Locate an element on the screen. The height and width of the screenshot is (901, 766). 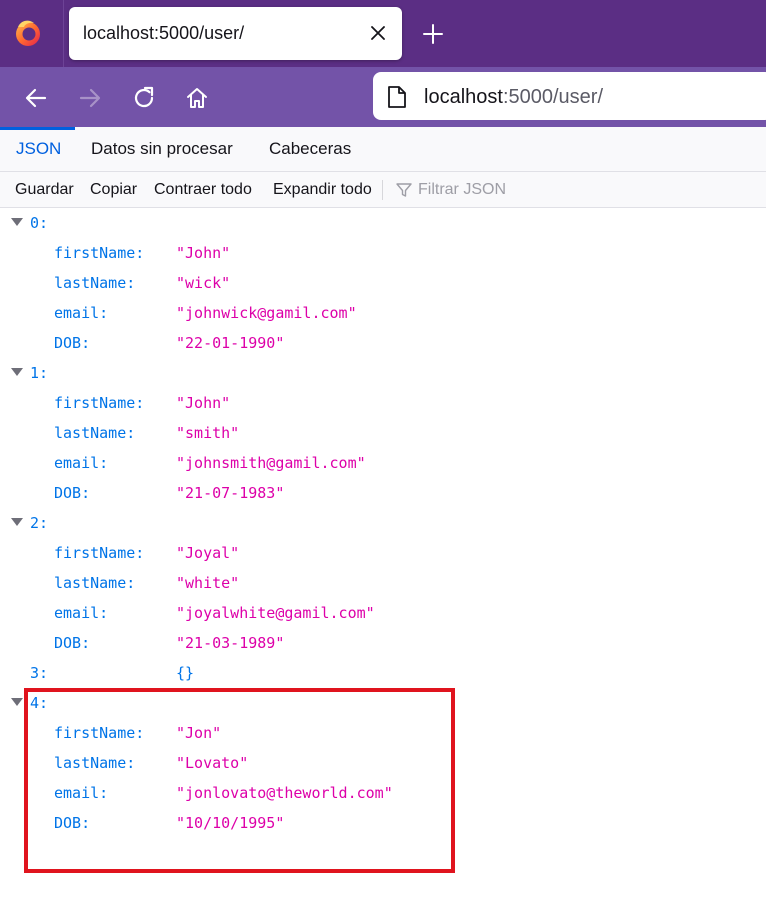
forward-arrow-icon is located at coordinates (90, 98).